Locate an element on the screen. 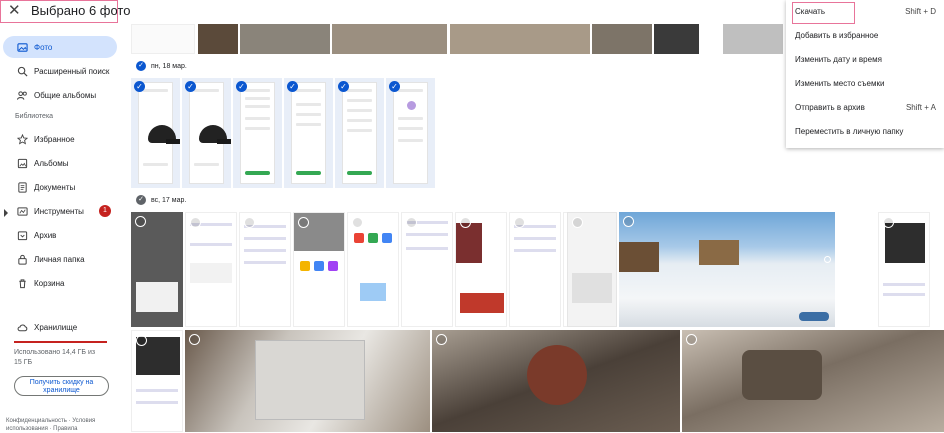 This screenshot has width=944, height=433. sidebar-item-albums: Альбомы is located at coordinates (60, 163).